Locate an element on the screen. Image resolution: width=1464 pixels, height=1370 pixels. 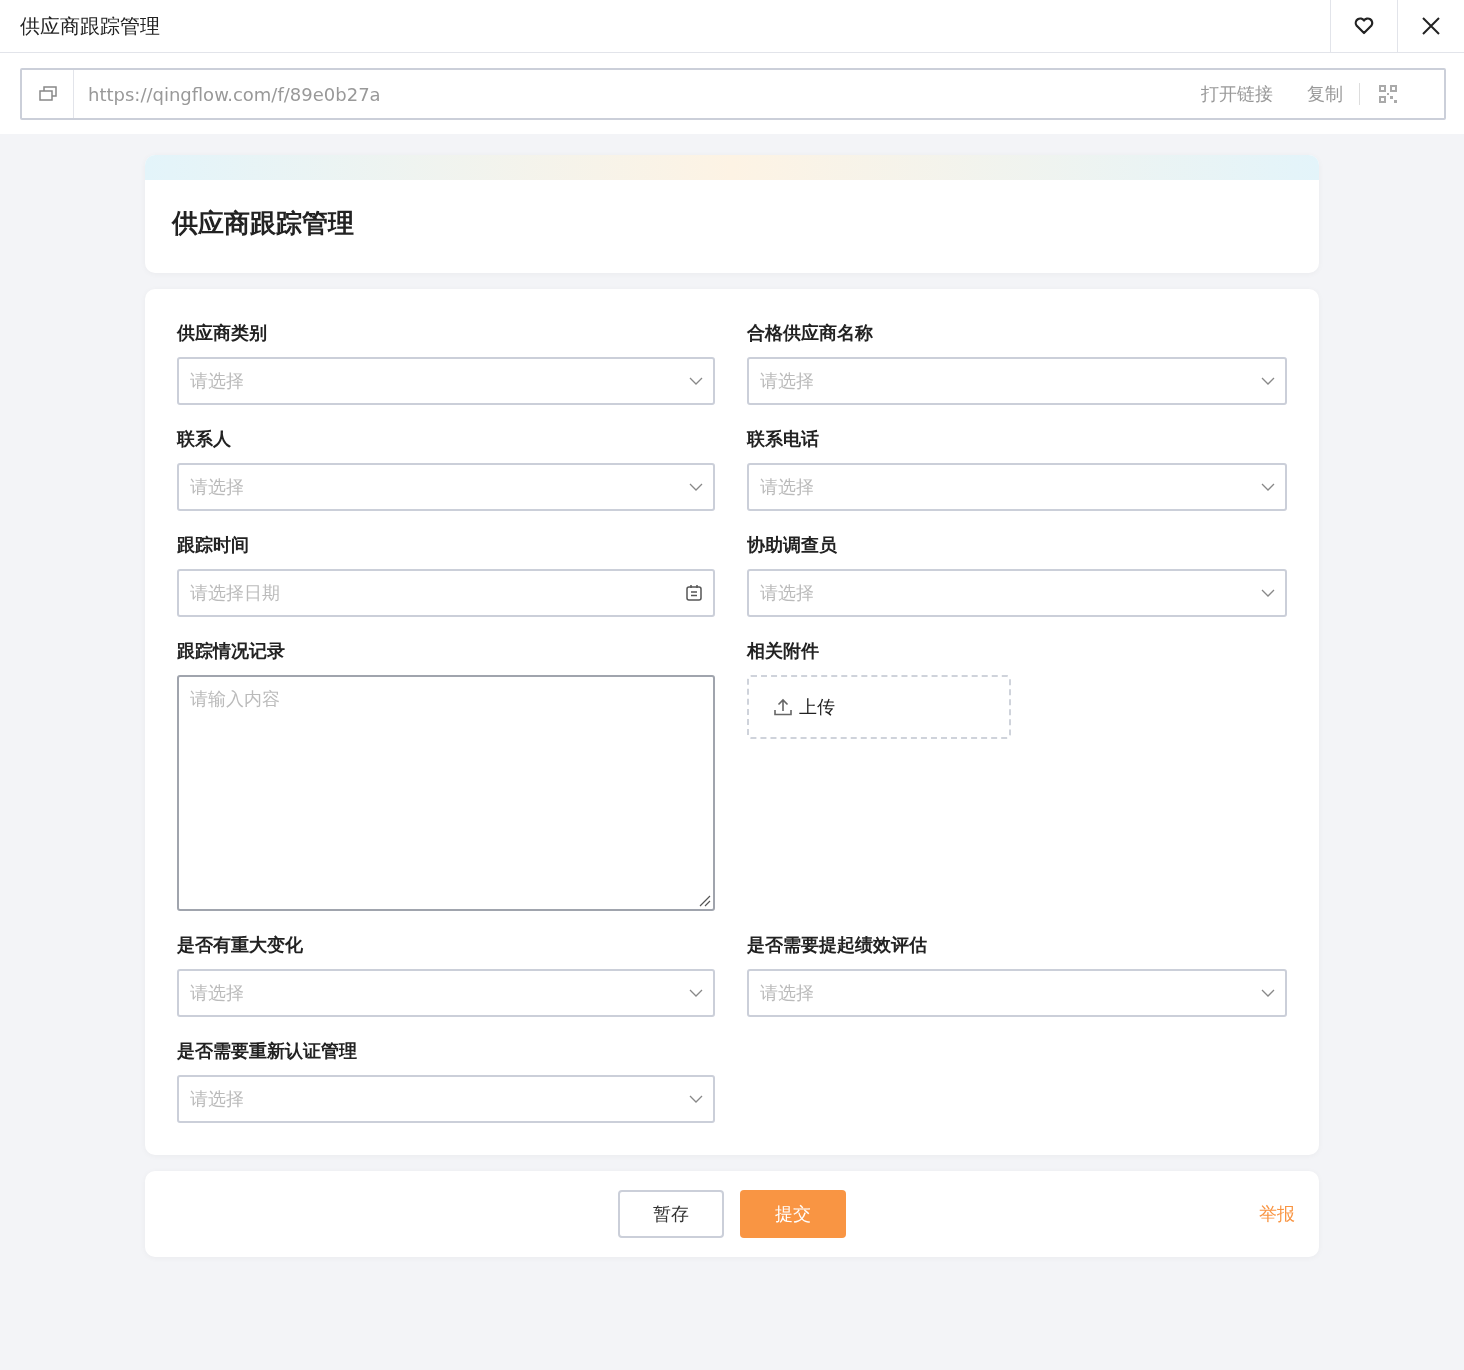
resize-handle-icon is located at coordinates (704, 900).